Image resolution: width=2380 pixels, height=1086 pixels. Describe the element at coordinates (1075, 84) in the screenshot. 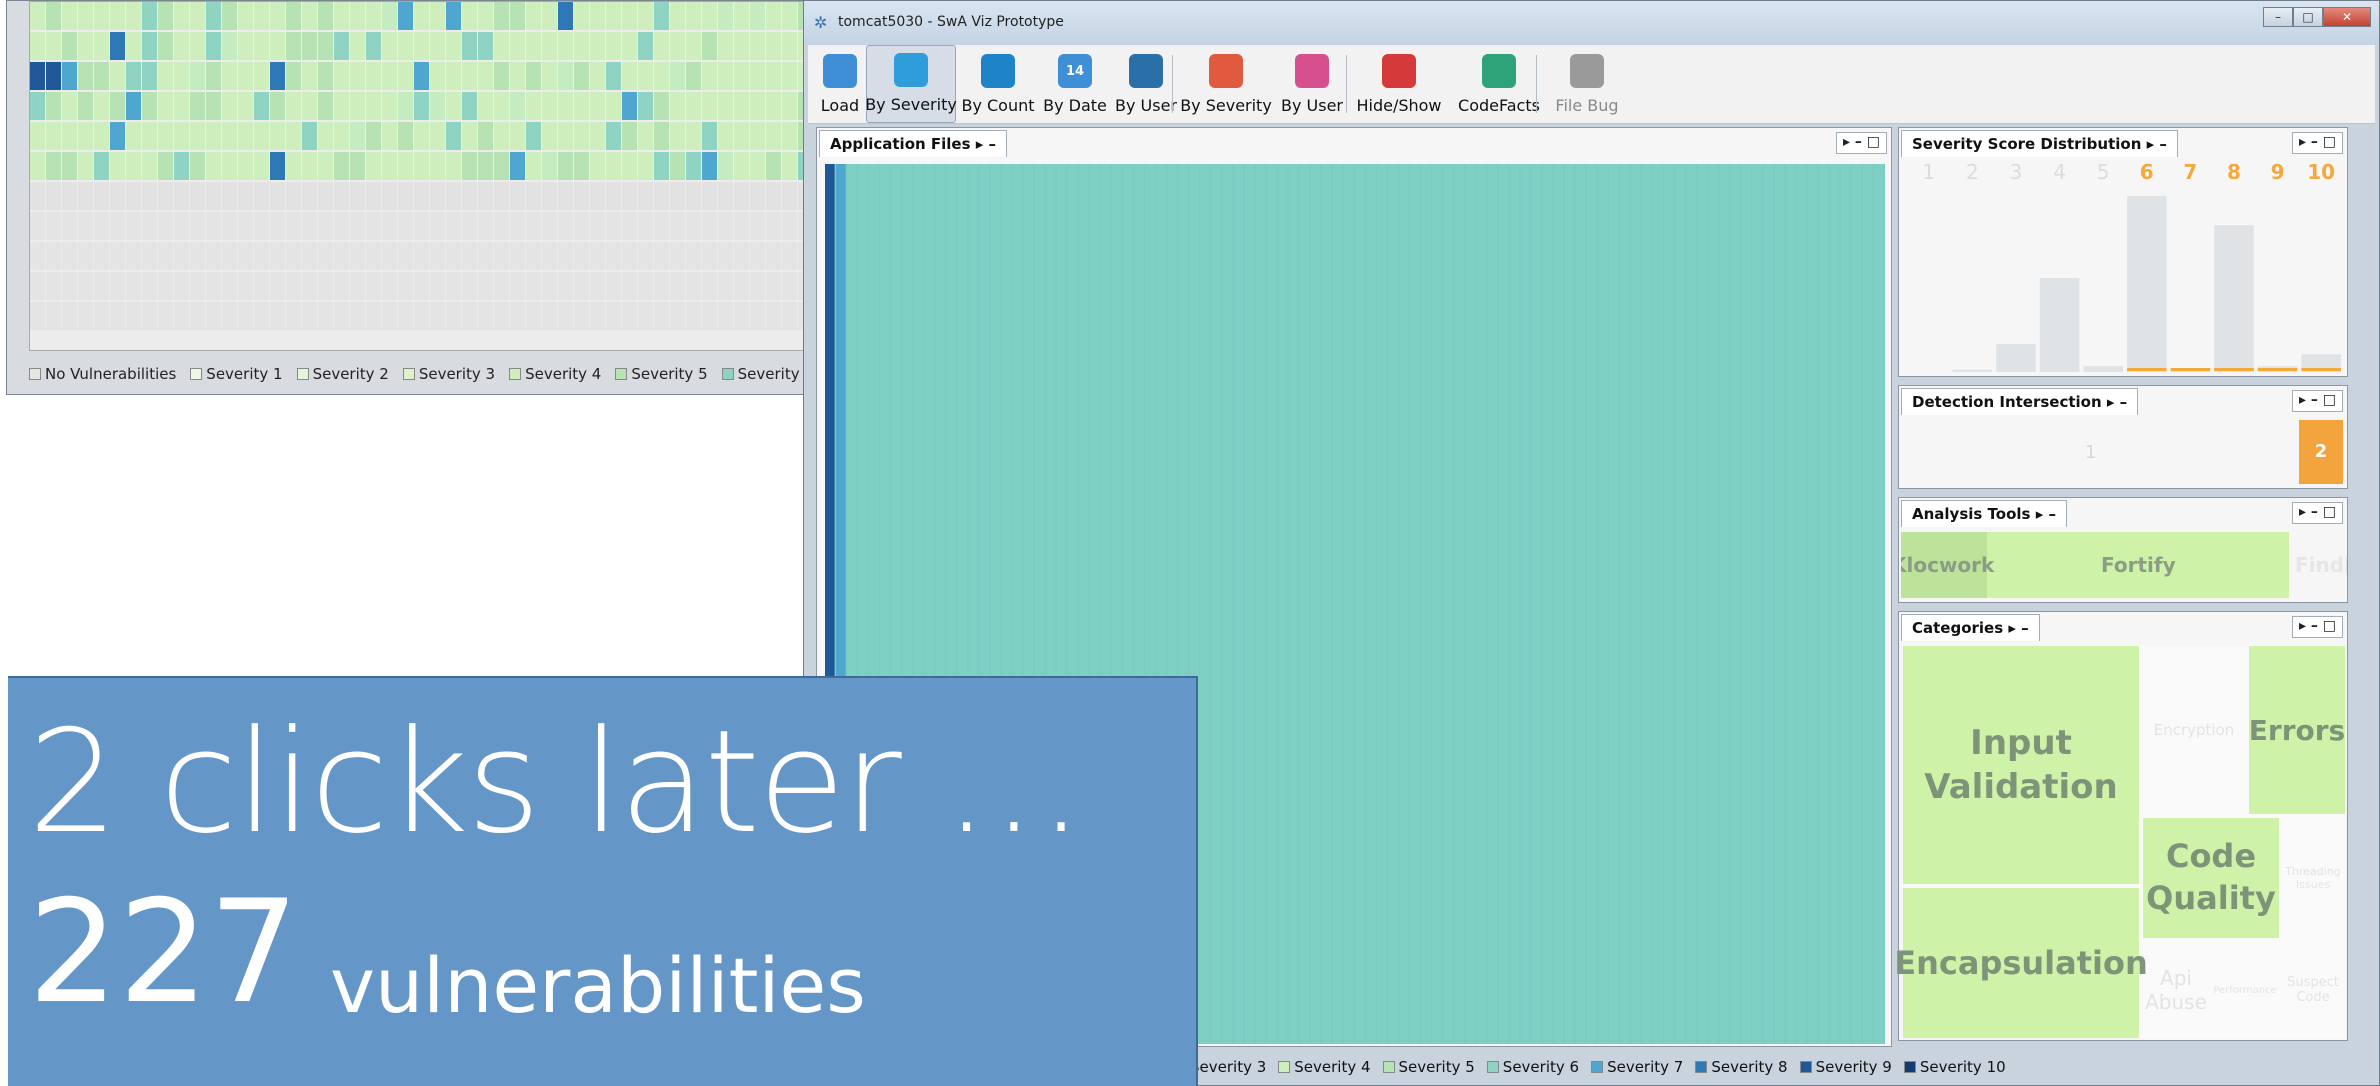

I see `toolbar-button-3: 14 By Date` at that location.